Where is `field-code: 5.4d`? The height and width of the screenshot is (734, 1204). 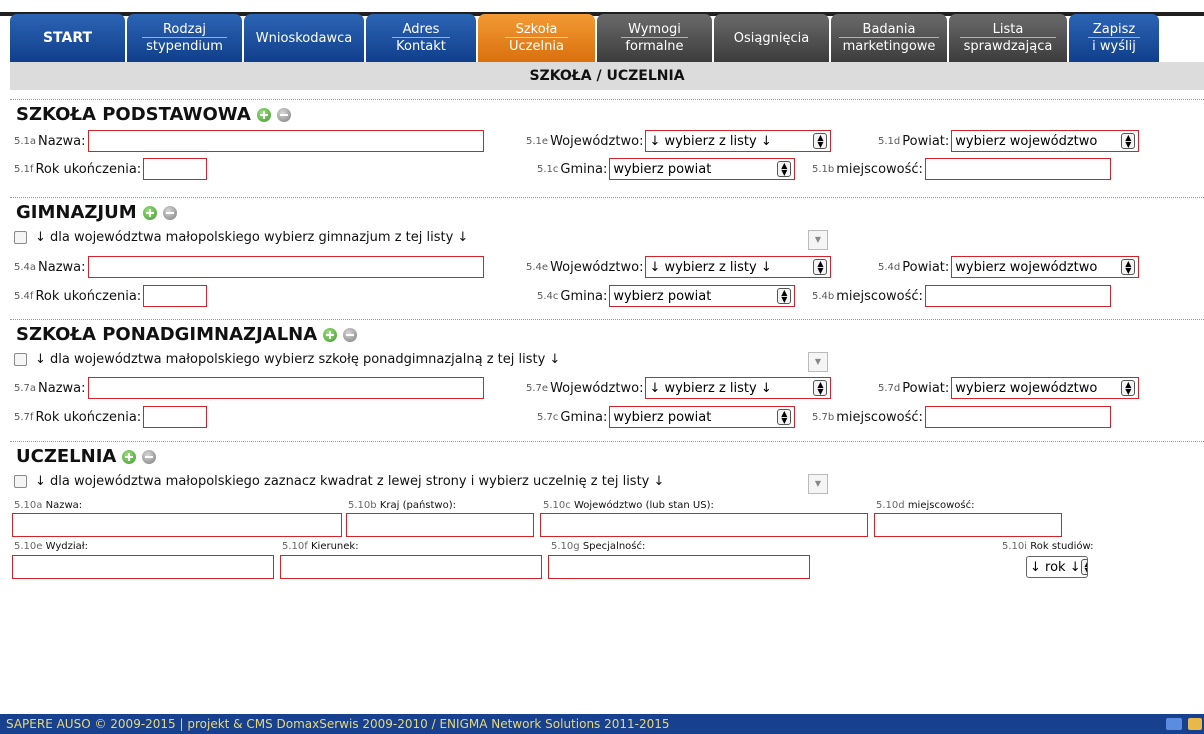
field-code: 5.4d is located at coordinates (889, 267).